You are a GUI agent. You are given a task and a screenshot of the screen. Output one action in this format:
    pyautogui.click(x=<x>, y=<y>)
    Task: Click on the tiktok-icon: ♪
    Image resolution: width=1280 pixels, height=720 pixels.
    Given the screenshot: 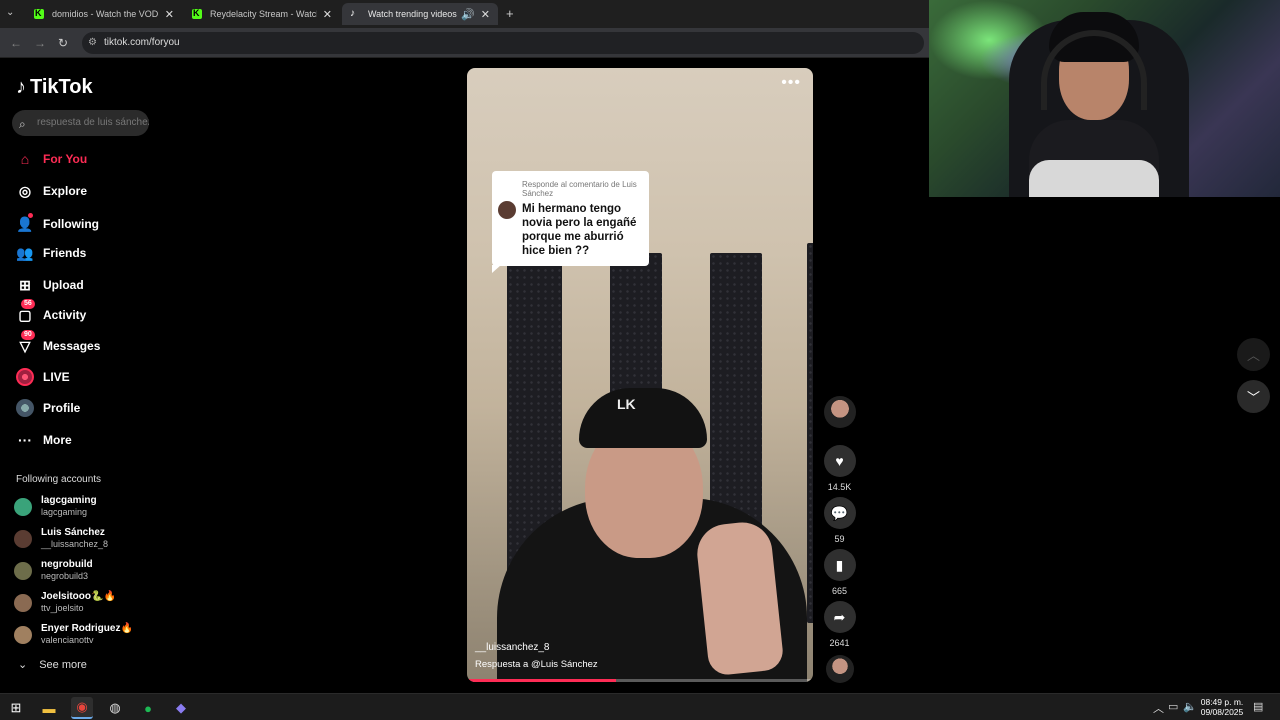 What is the action you would take?
    pyautogui.click(x=352, y=13)
    